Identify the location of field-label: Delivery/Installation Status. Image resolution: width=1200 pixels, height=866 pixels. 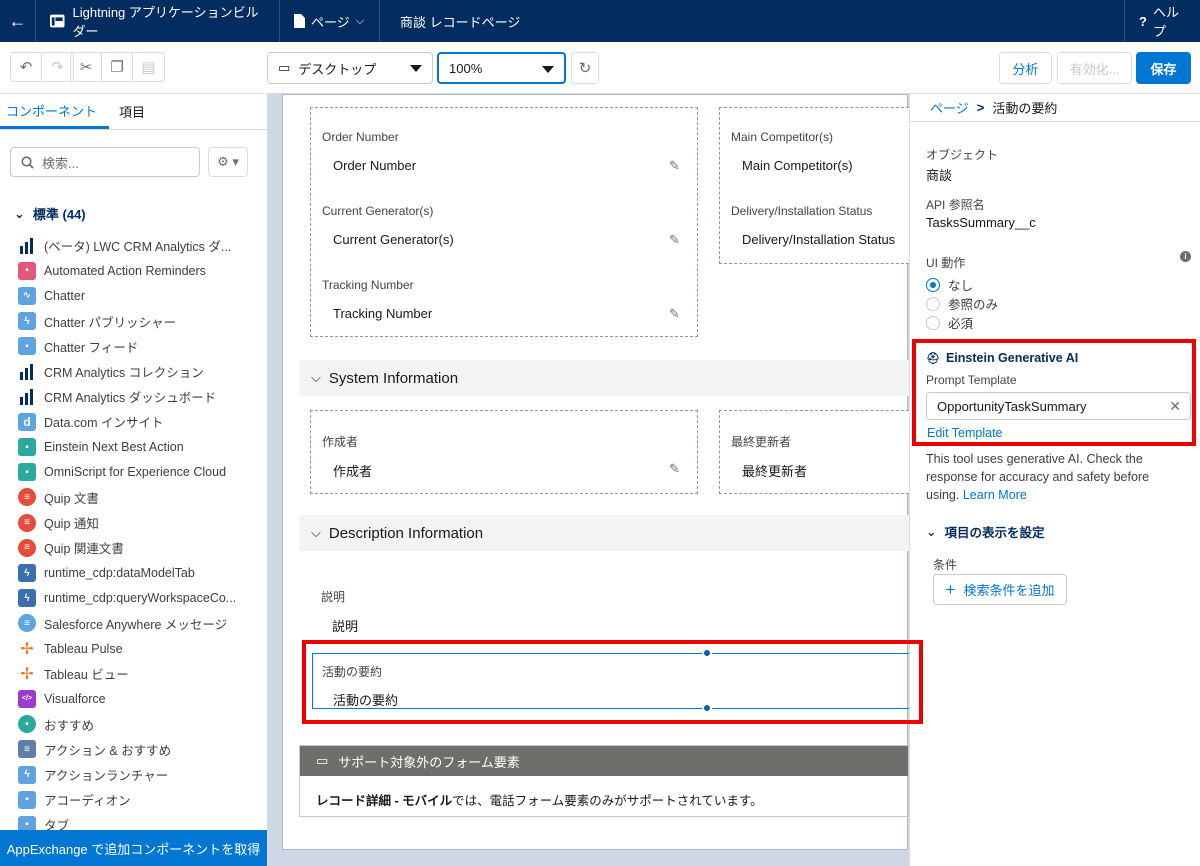
(802, 211).